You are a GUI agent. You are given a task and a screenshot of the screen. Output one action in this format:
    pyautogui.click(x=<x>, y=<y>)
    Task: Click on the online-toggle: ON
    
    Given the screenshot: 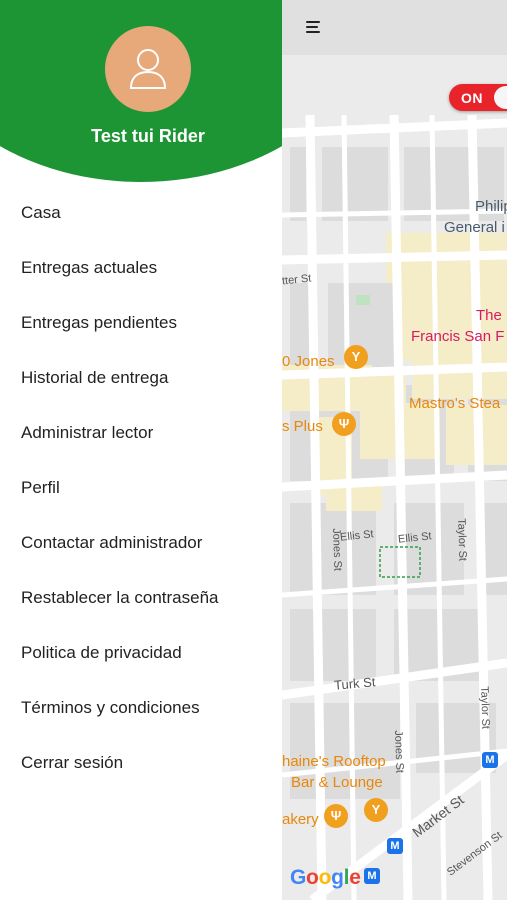 What is the action you would take?
    pyautogui.click(x=478, y=97)
    